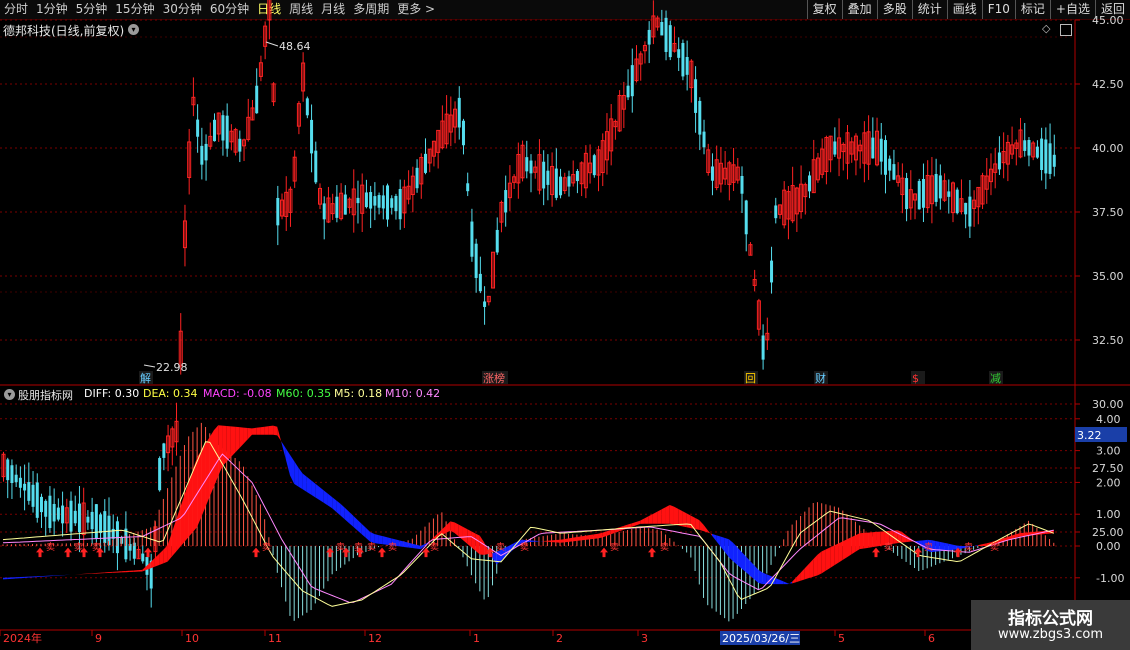  Describe the element at coordinates (1066, 30) in the screenshot. I see `window-toggle-icon` at that location.